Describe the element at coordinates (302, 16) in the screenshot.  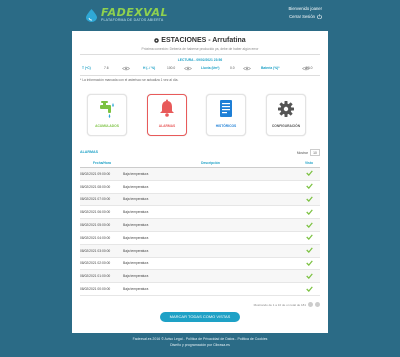
I see `logout-label: Cerrar Sesión` at that location.